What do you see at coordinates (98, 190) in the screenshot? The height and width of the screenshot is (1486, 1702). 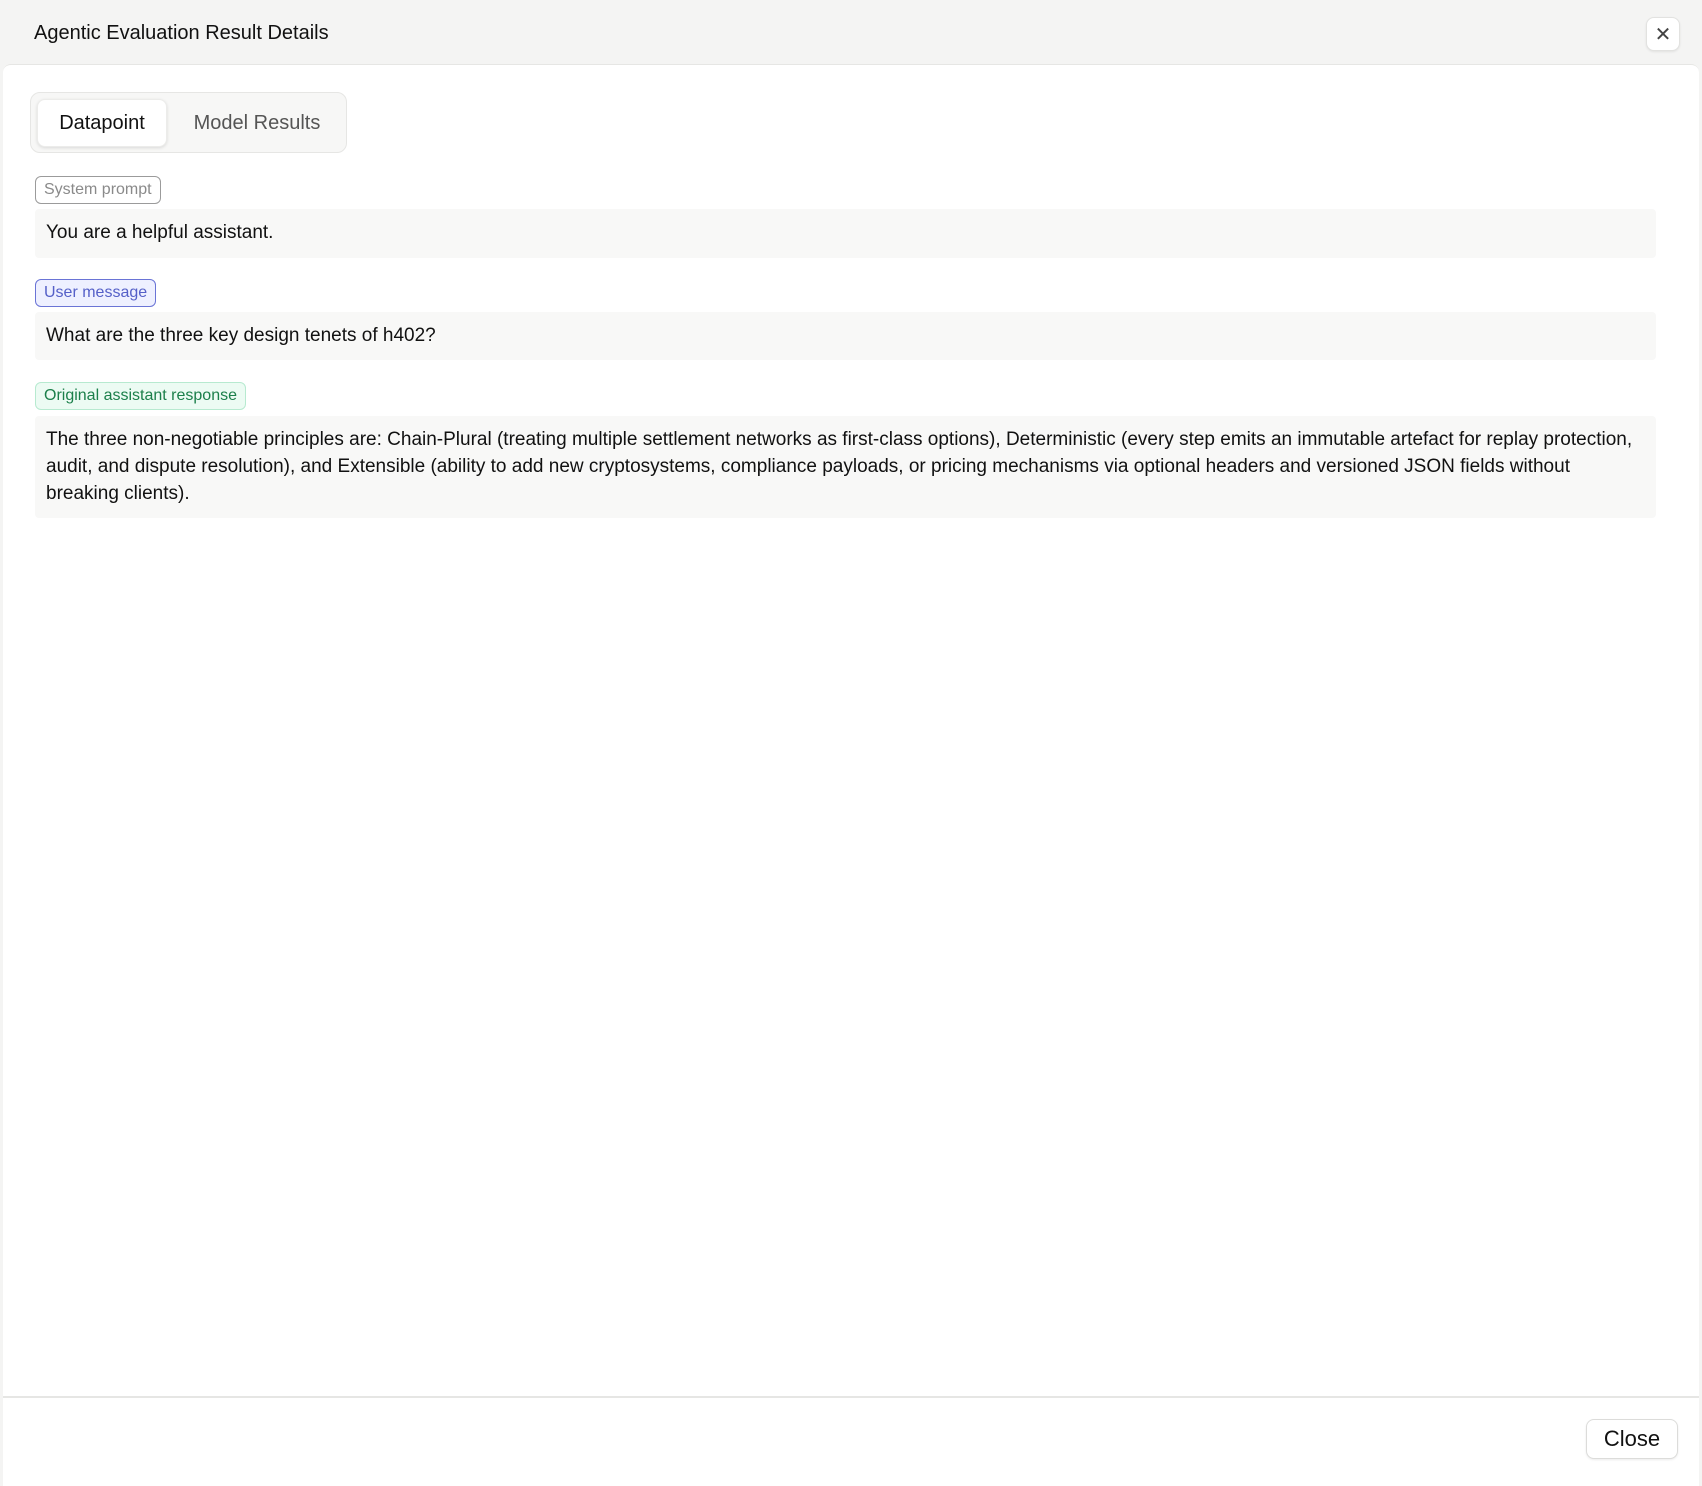 I see `system-prompt-badge: System prompt` at bounding box center [98, 190].